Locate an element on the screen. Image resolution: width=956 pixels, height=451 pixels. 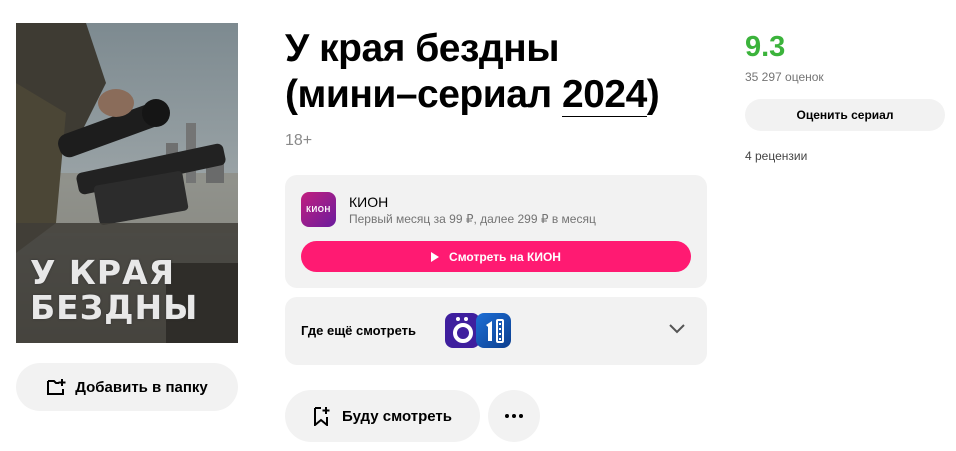
more-options-button is located at coordinates (514, 416).